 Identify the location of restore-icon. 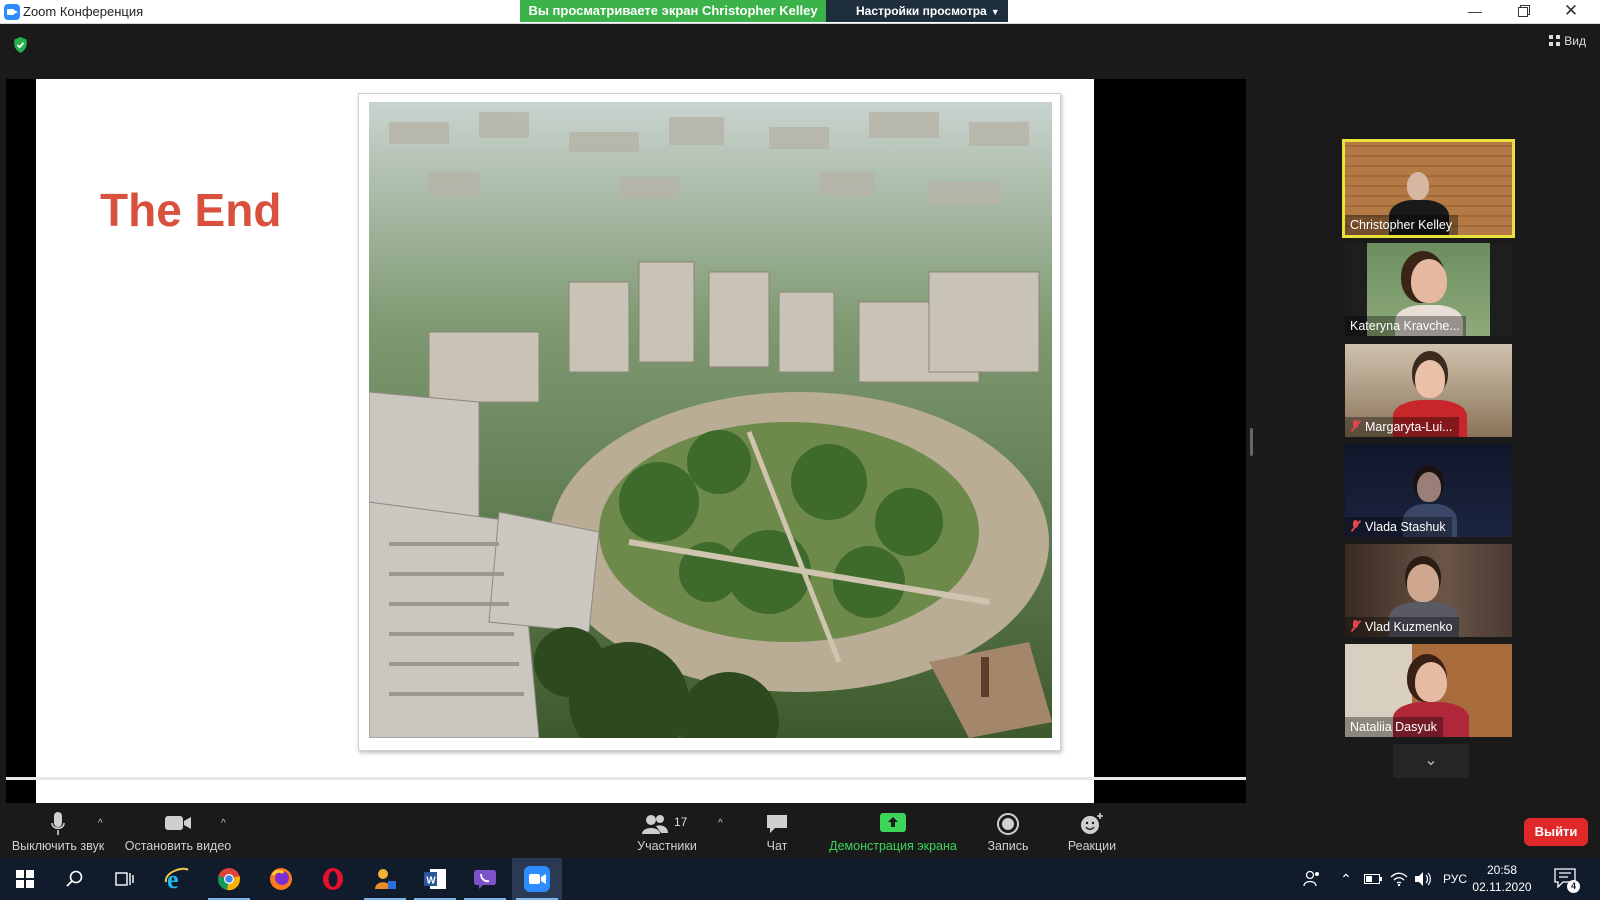
(1523, 12).